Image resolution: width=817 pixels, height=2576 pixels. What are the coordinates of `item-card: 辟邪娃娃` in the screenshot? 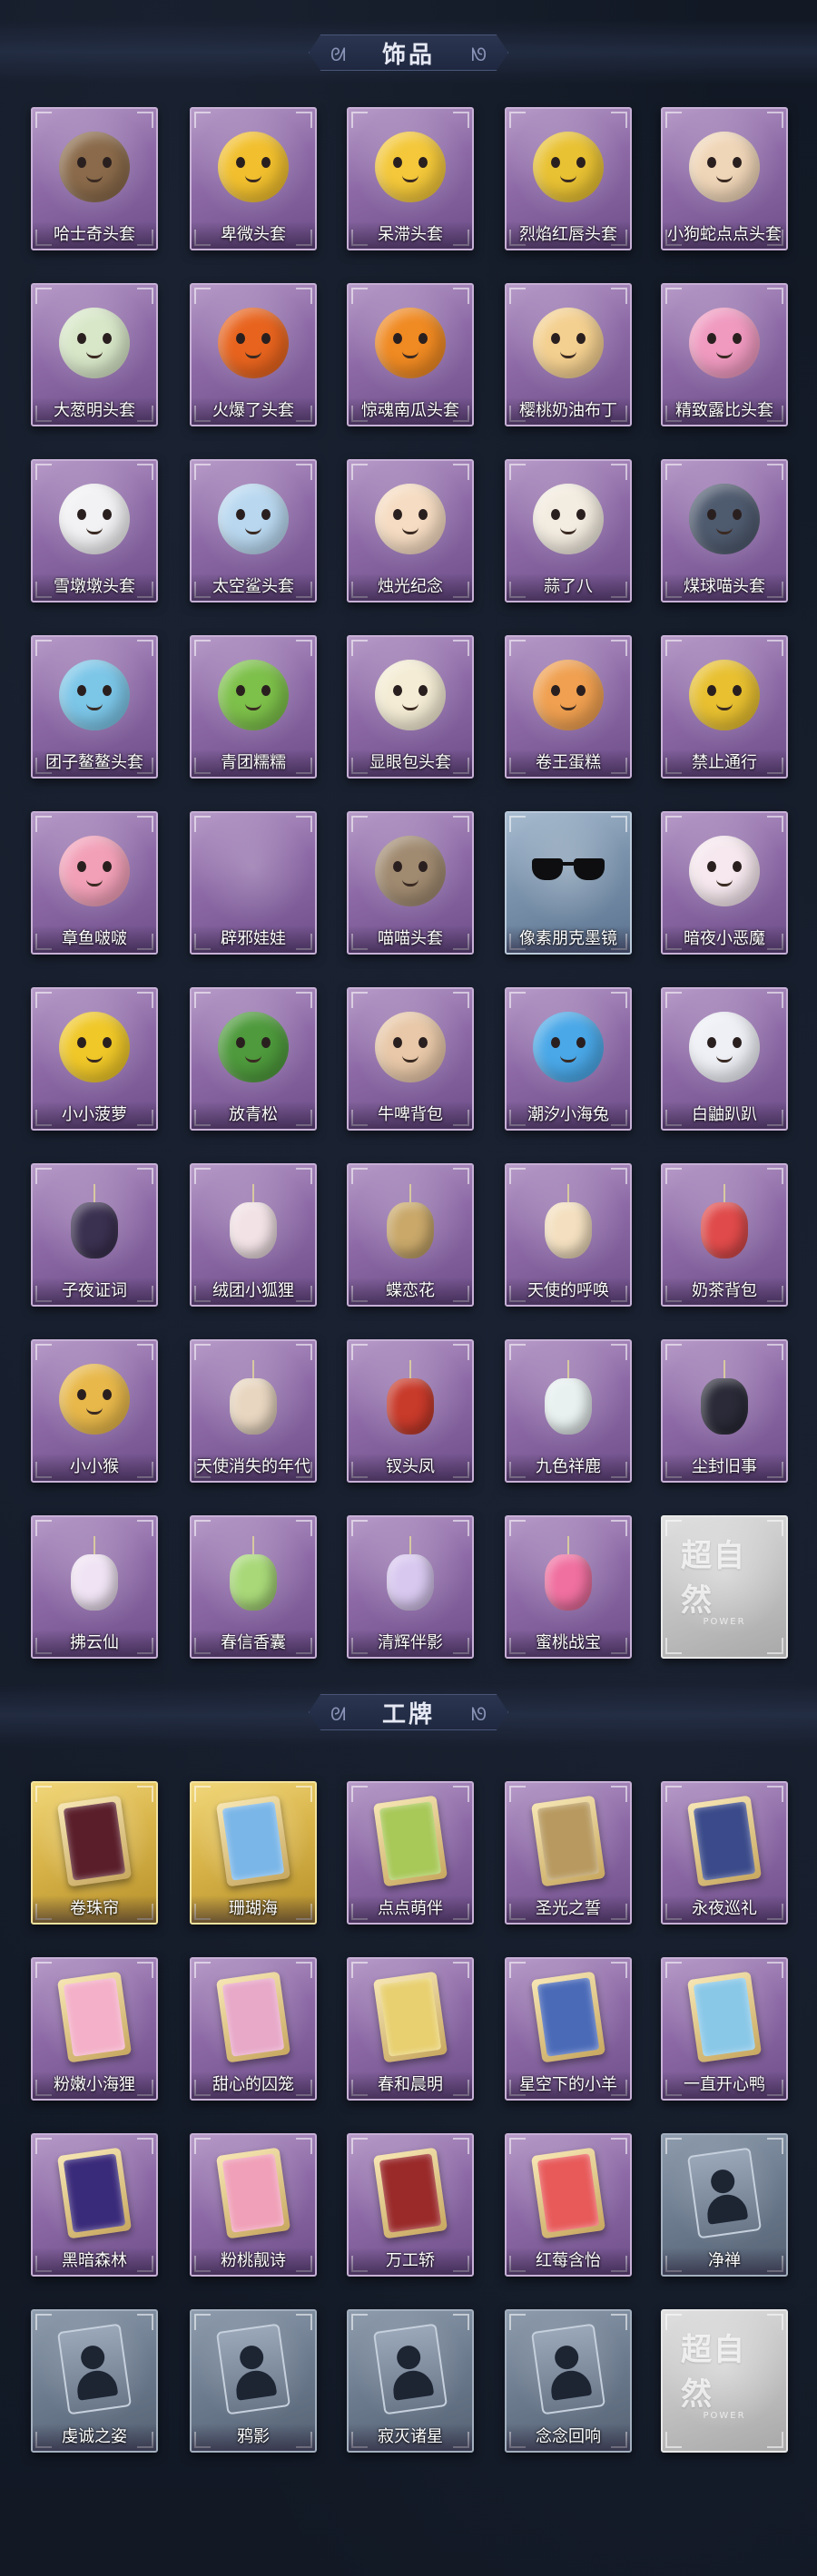 It's located at (253, 883).